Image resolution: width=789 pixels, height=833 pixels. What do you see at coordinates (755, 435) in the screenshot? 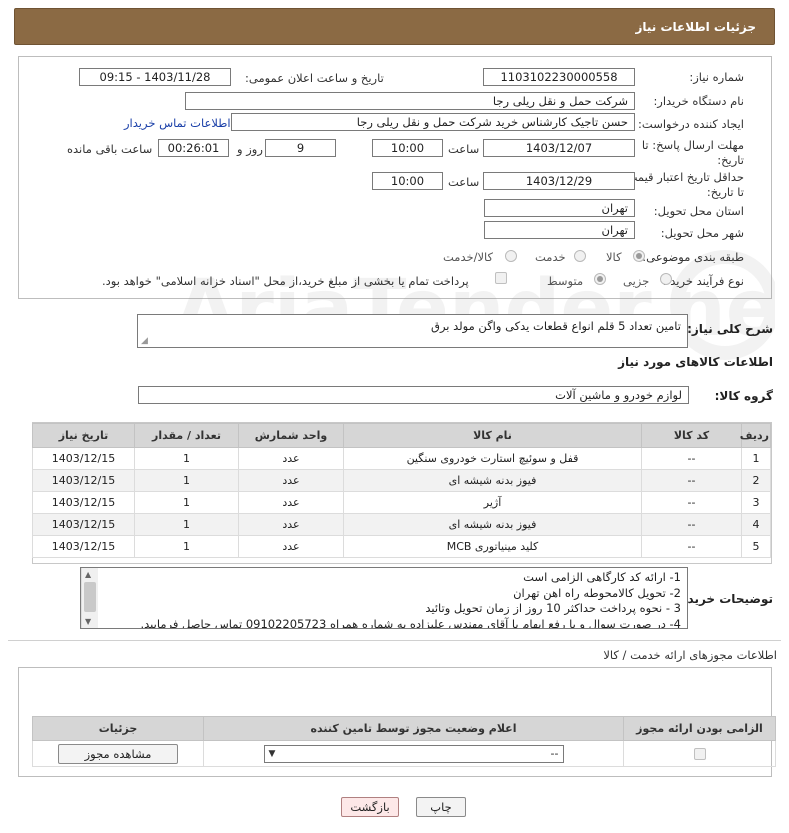
I see `col-row: ردیف` at bounding box center [755, 435].